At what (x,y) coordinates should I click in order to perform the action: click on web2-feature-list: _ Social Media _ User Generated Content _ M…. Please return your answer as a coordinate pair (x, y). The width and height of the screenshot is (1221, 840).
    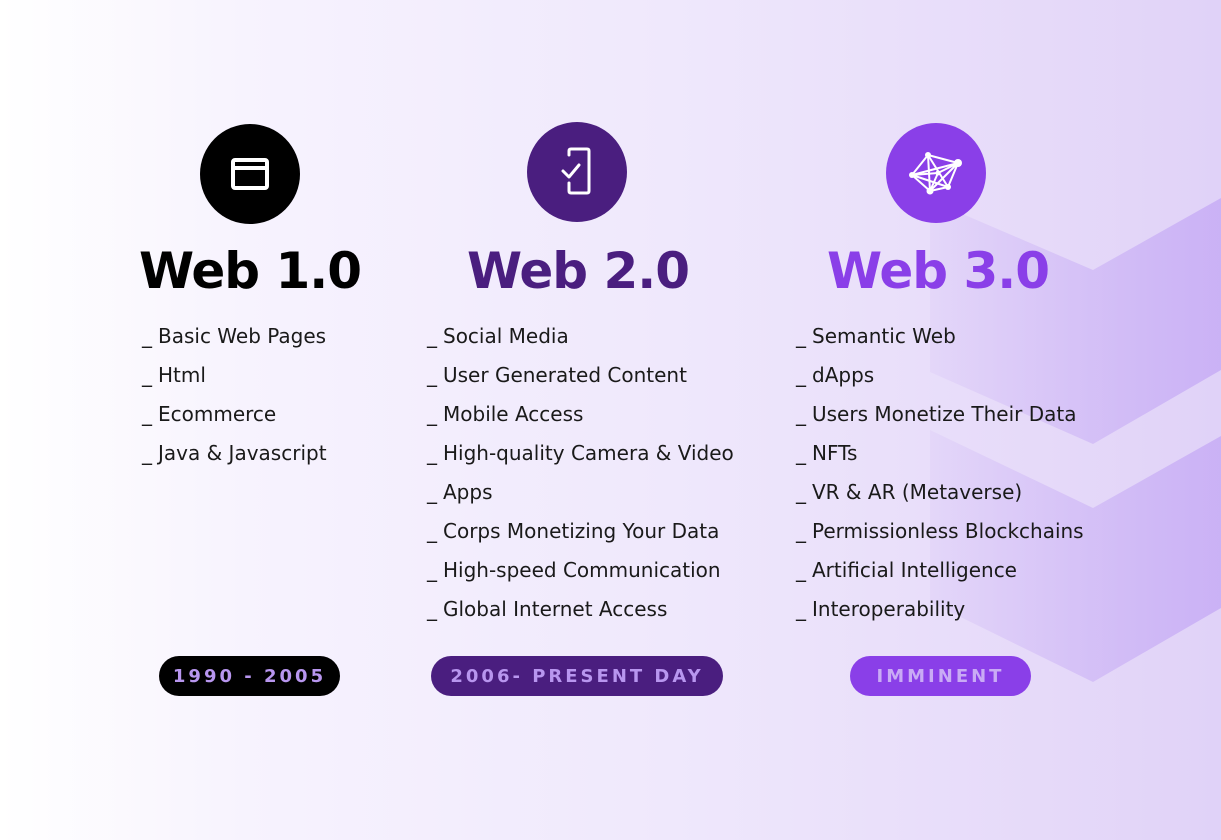
    Looking at the image, I should click on (580, 473).